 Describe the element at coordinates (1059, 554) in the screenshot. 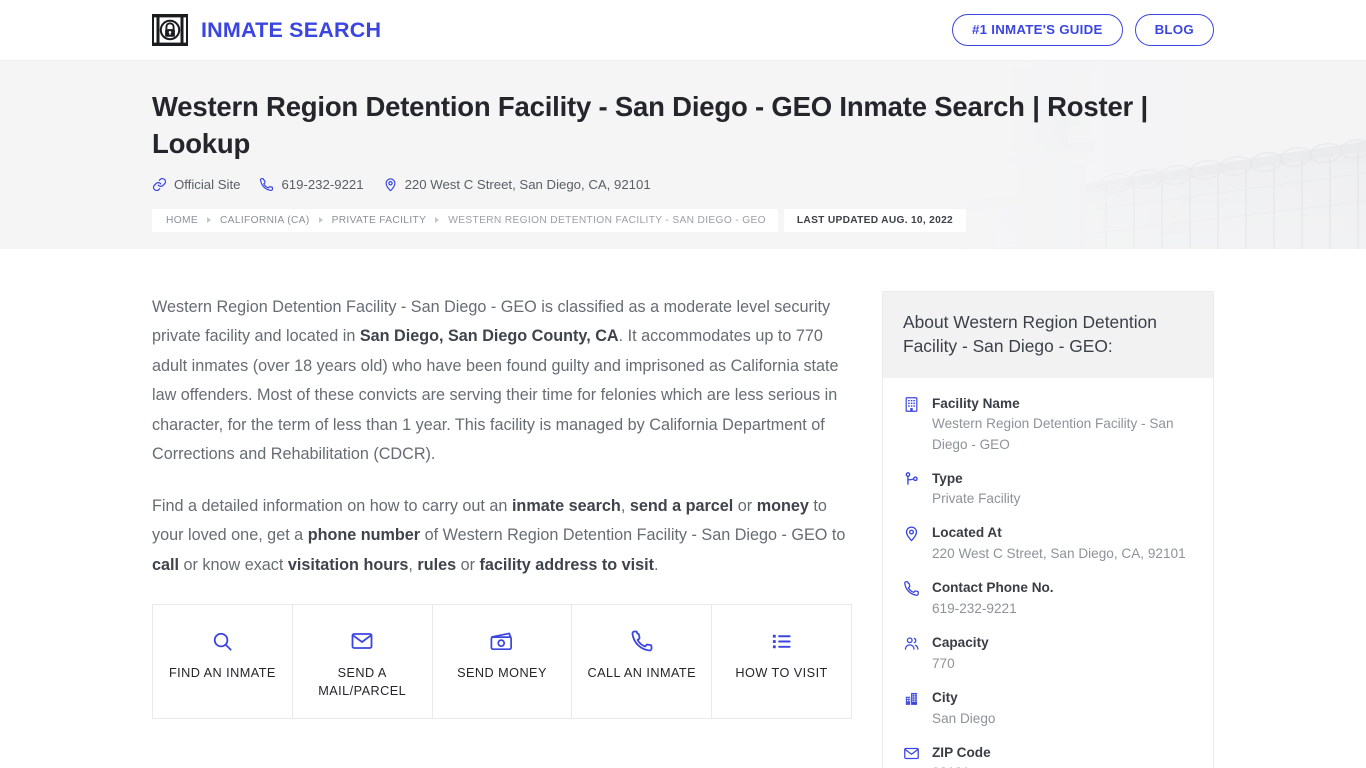

I see `fact-located-at-value: 220 West C Street, San Diego, CA, 92101` at that location.